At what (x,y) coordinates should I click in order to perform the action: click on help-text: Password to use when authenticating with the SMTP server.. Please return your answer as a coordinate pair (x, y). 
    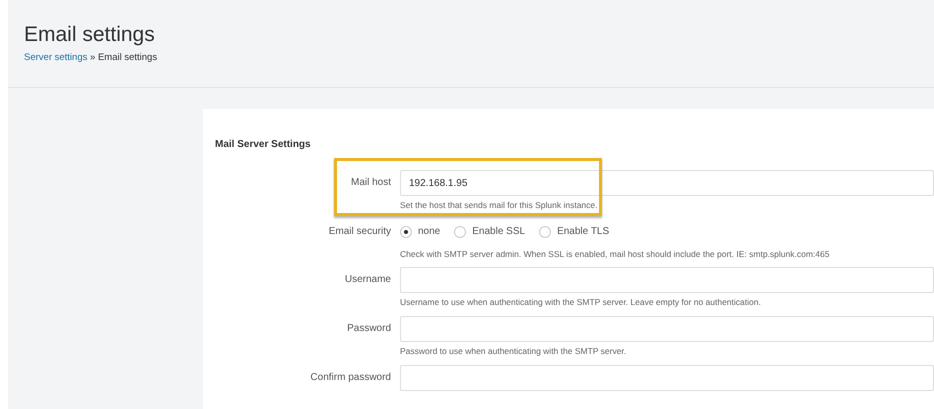
    Looking at the image, I should click on (514, 351).